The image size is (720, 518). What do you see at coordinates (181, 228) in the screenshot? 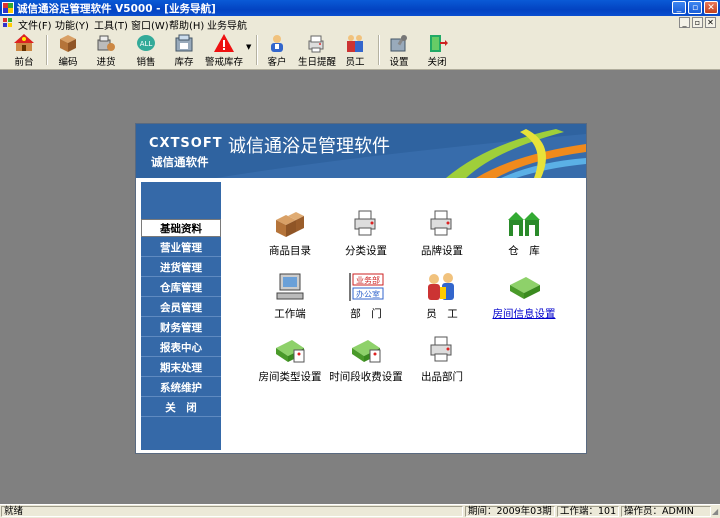
I see `sidebar-item-basic-data: 基础资料` at bounding box center [181, 228].